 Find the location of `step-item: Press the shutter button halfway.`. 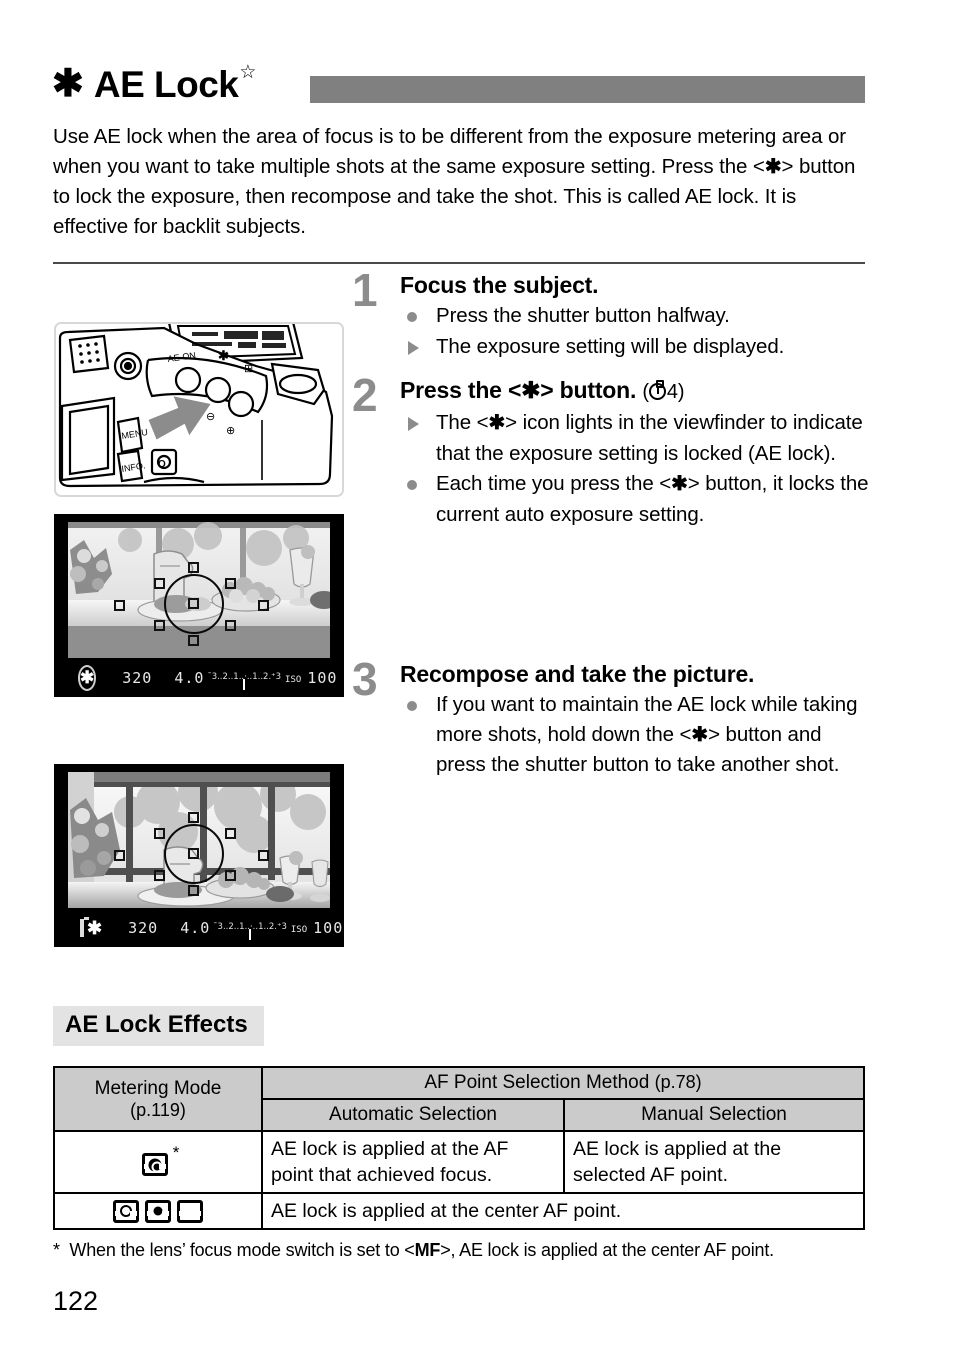

step-item: Press the shutter button halfway. is located at coordinates (636, 316).